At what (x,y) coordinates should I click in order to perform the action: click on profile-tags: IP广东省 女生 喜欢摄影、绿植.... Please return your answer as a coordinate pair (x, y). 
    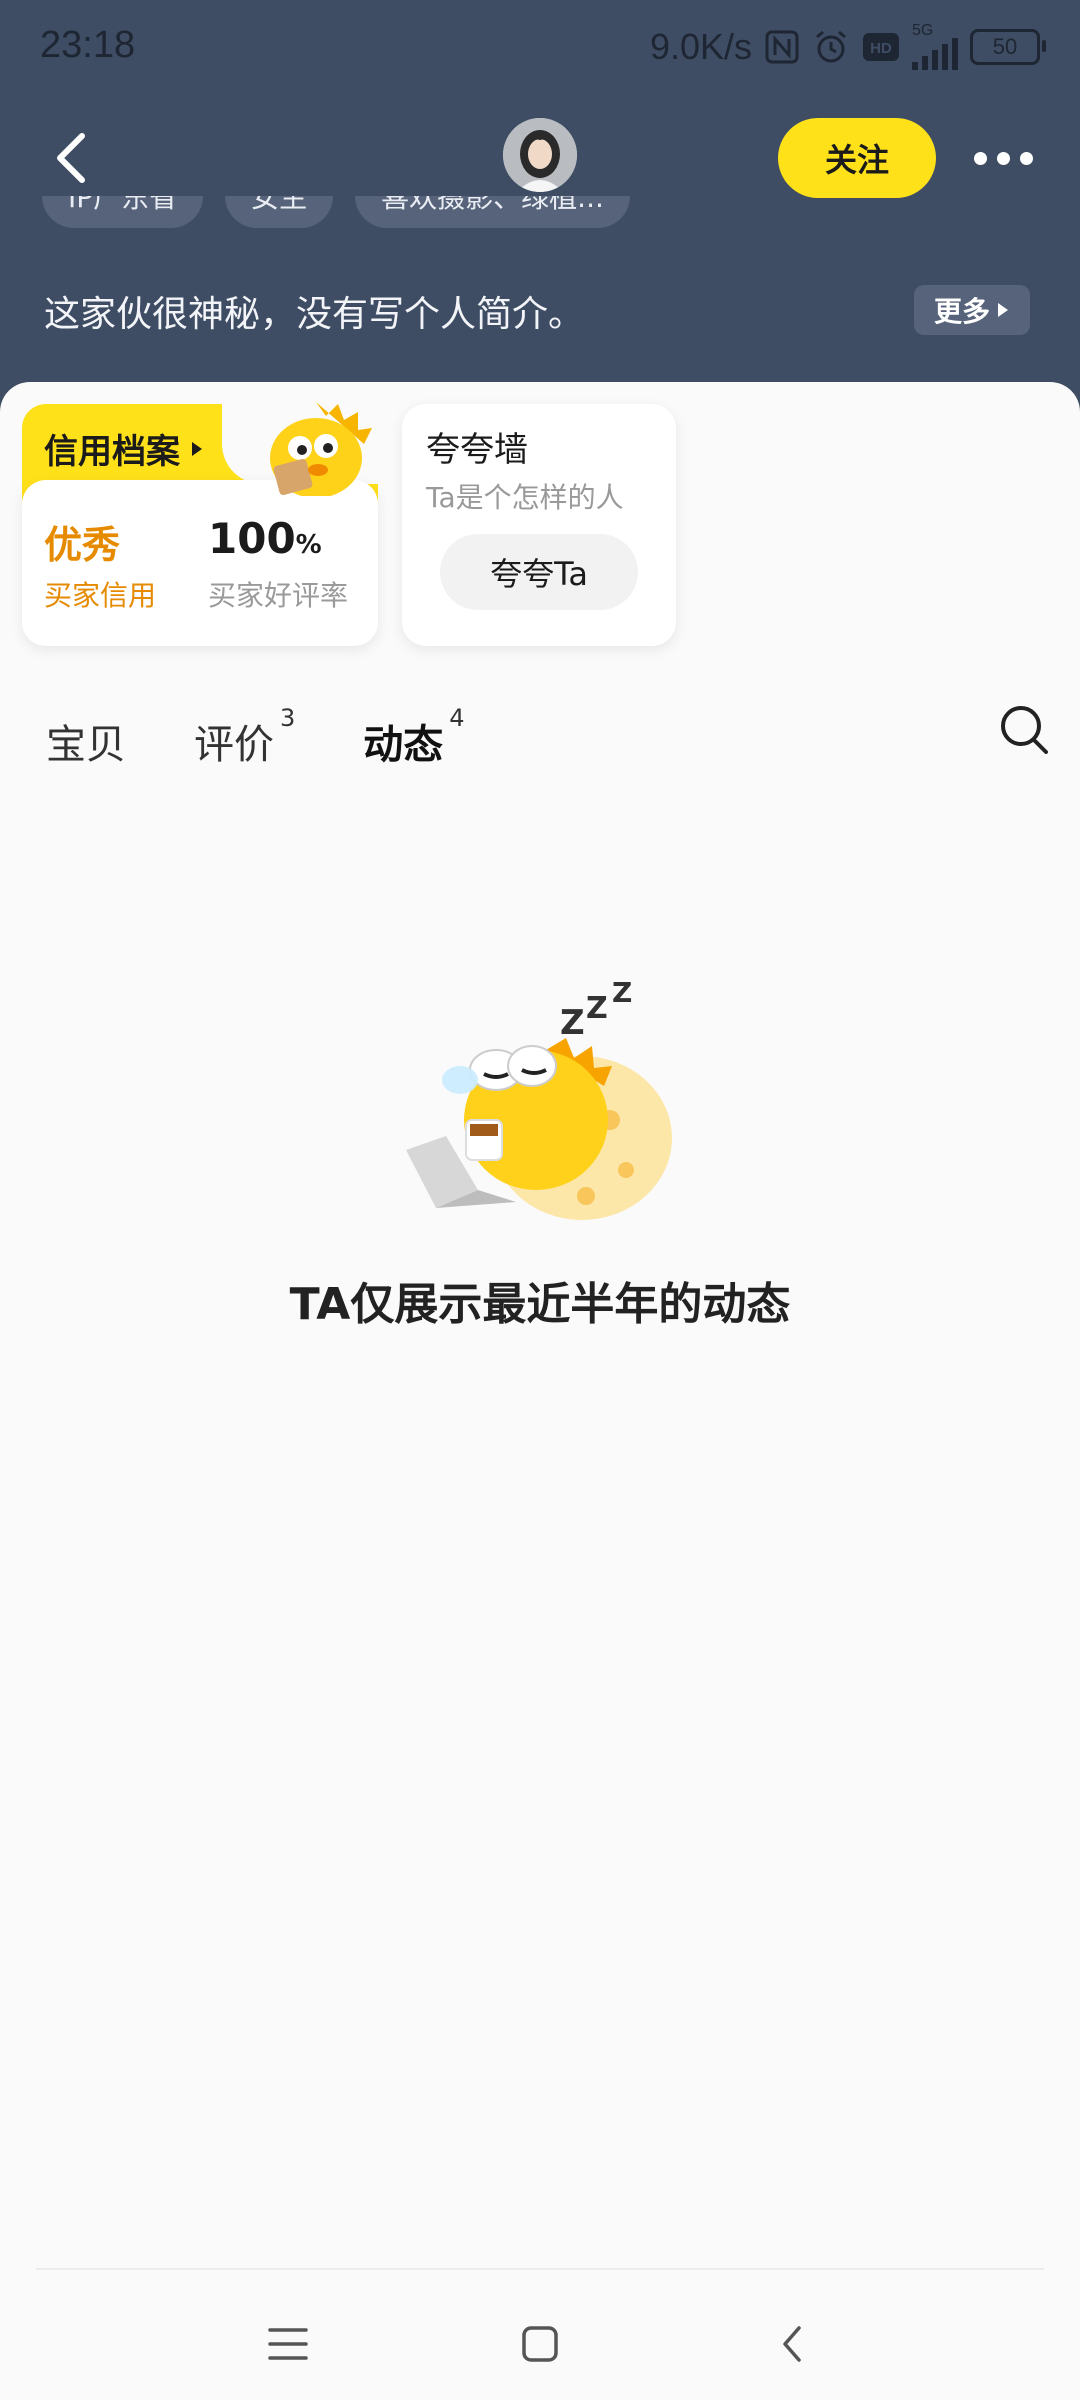
    Looking at the image, I should click on (540, 228).